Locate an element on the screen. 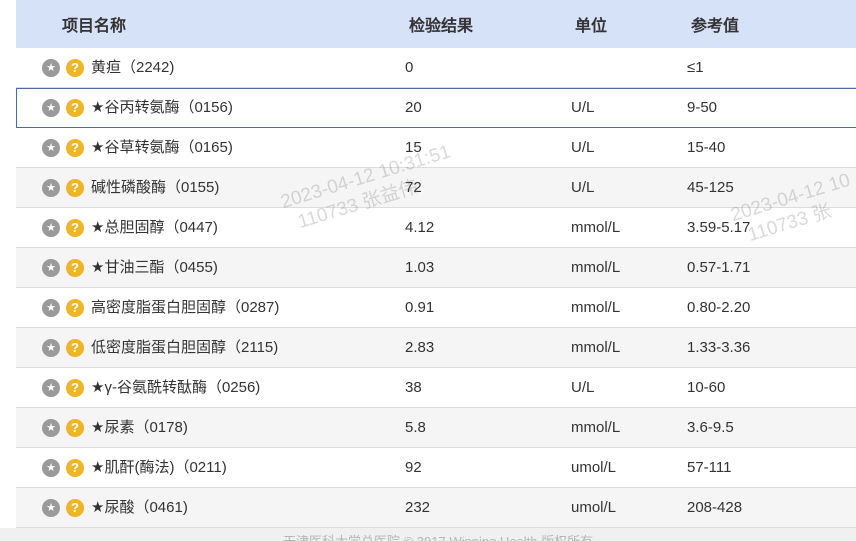 Image resolution: width=856 pixels, height=541 pixels. result-value: 38 is located at coordinates (413, 387).